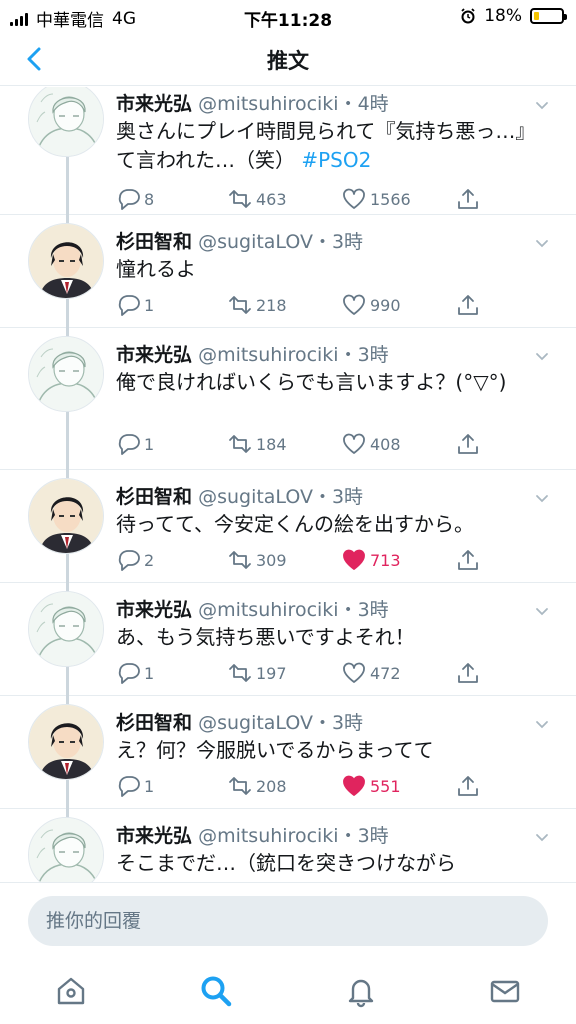  I want to click on reply-button: 2, so click(135, 560).